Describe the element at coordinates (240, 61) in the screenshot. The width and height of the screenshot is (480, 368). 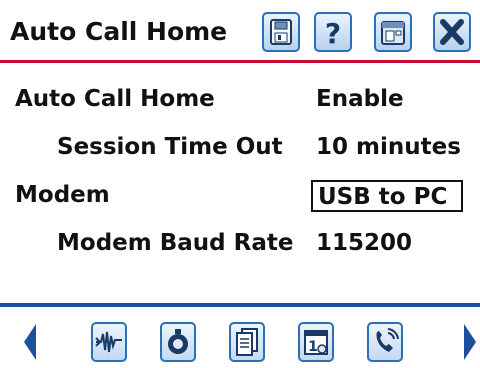
I see `header-divider` at that location.